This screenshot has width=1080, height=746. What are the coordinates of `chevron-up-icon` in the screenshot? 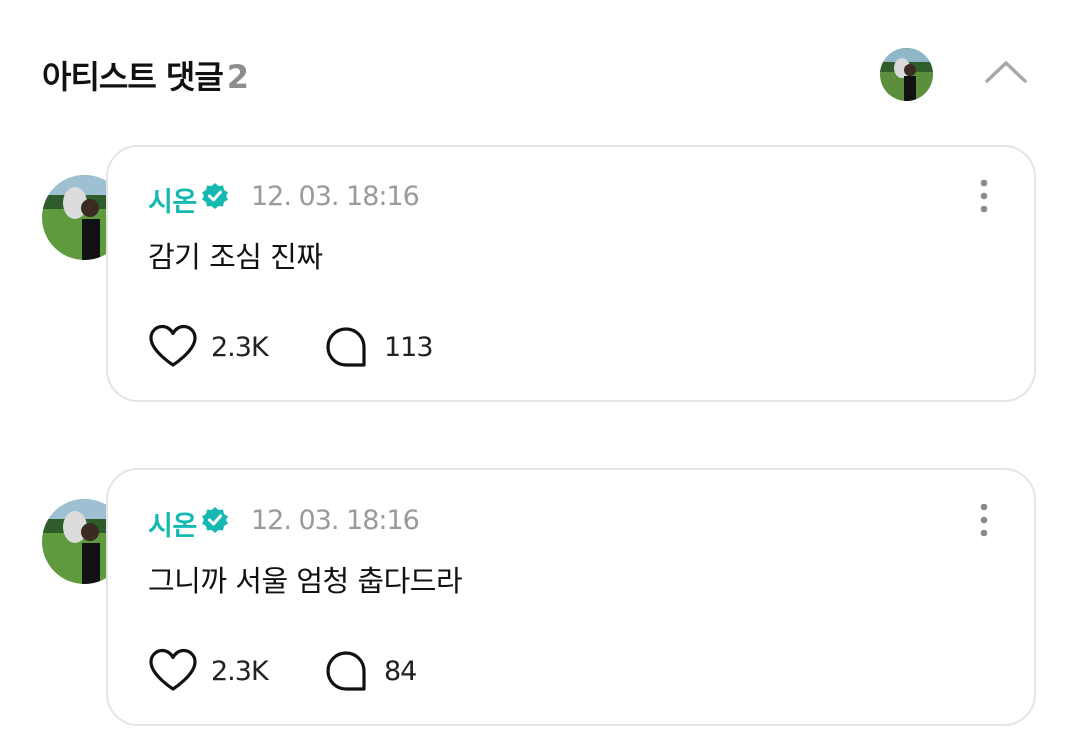 It's located at (1006, 71).